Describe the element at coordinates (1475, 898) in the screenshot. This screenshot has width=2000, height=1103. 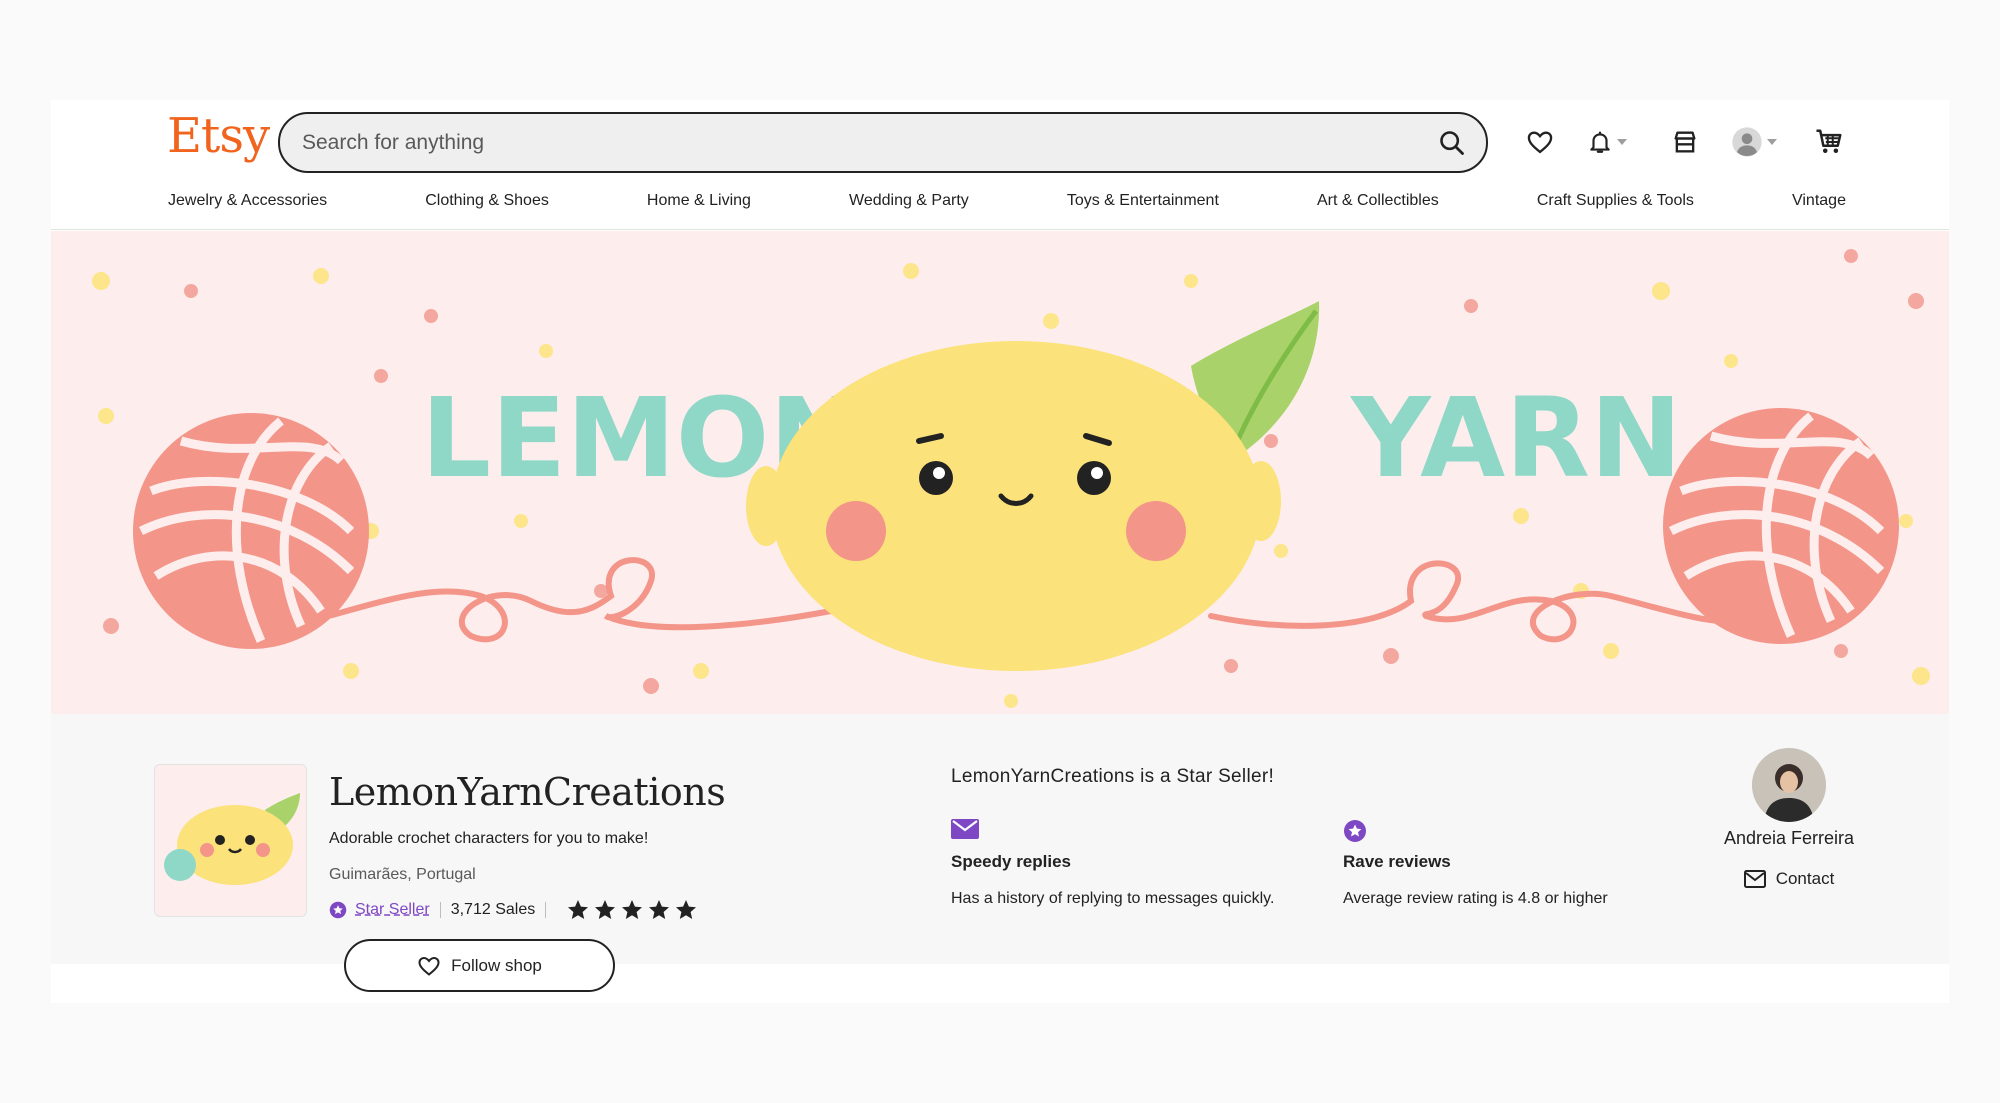
I see `feature-description: Average review rating is 4.8 or higher` at that location.